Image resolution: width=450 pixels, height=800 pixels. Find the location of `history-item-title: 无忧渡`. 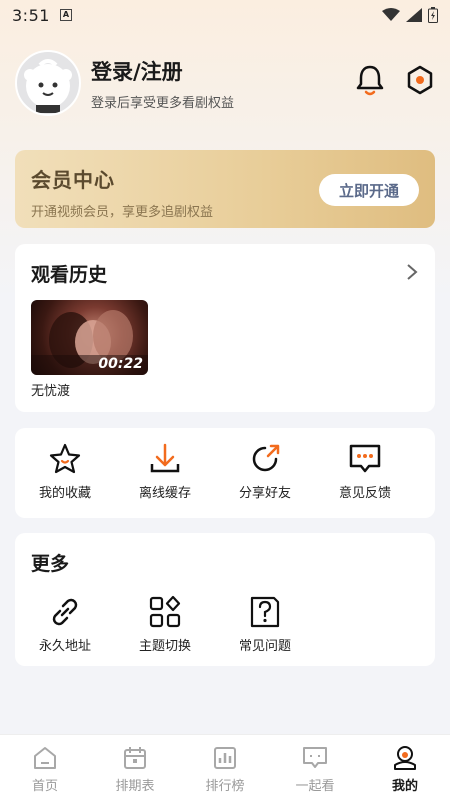

history-item-title: 无忧渡 is located at coordinates (50, 389).